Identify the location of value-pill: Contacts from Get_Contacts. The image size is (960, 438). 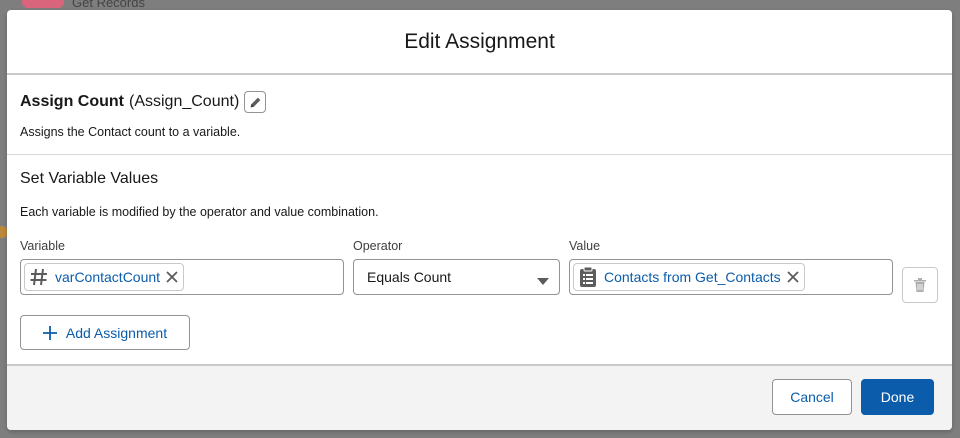
(689, 277).